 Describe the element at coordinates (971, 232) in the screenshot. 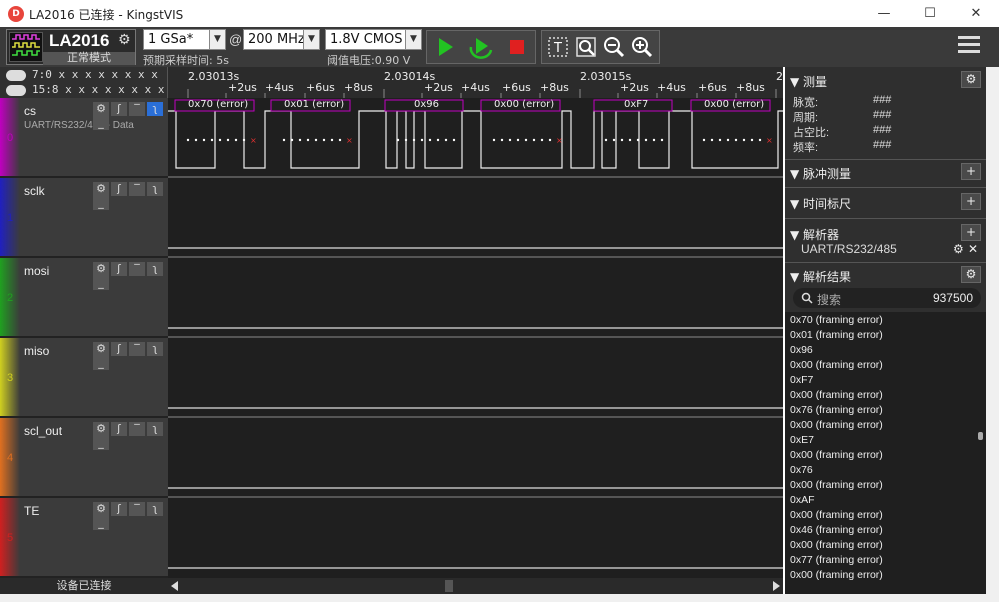

I see `add-analyzer-button: +` at that location.